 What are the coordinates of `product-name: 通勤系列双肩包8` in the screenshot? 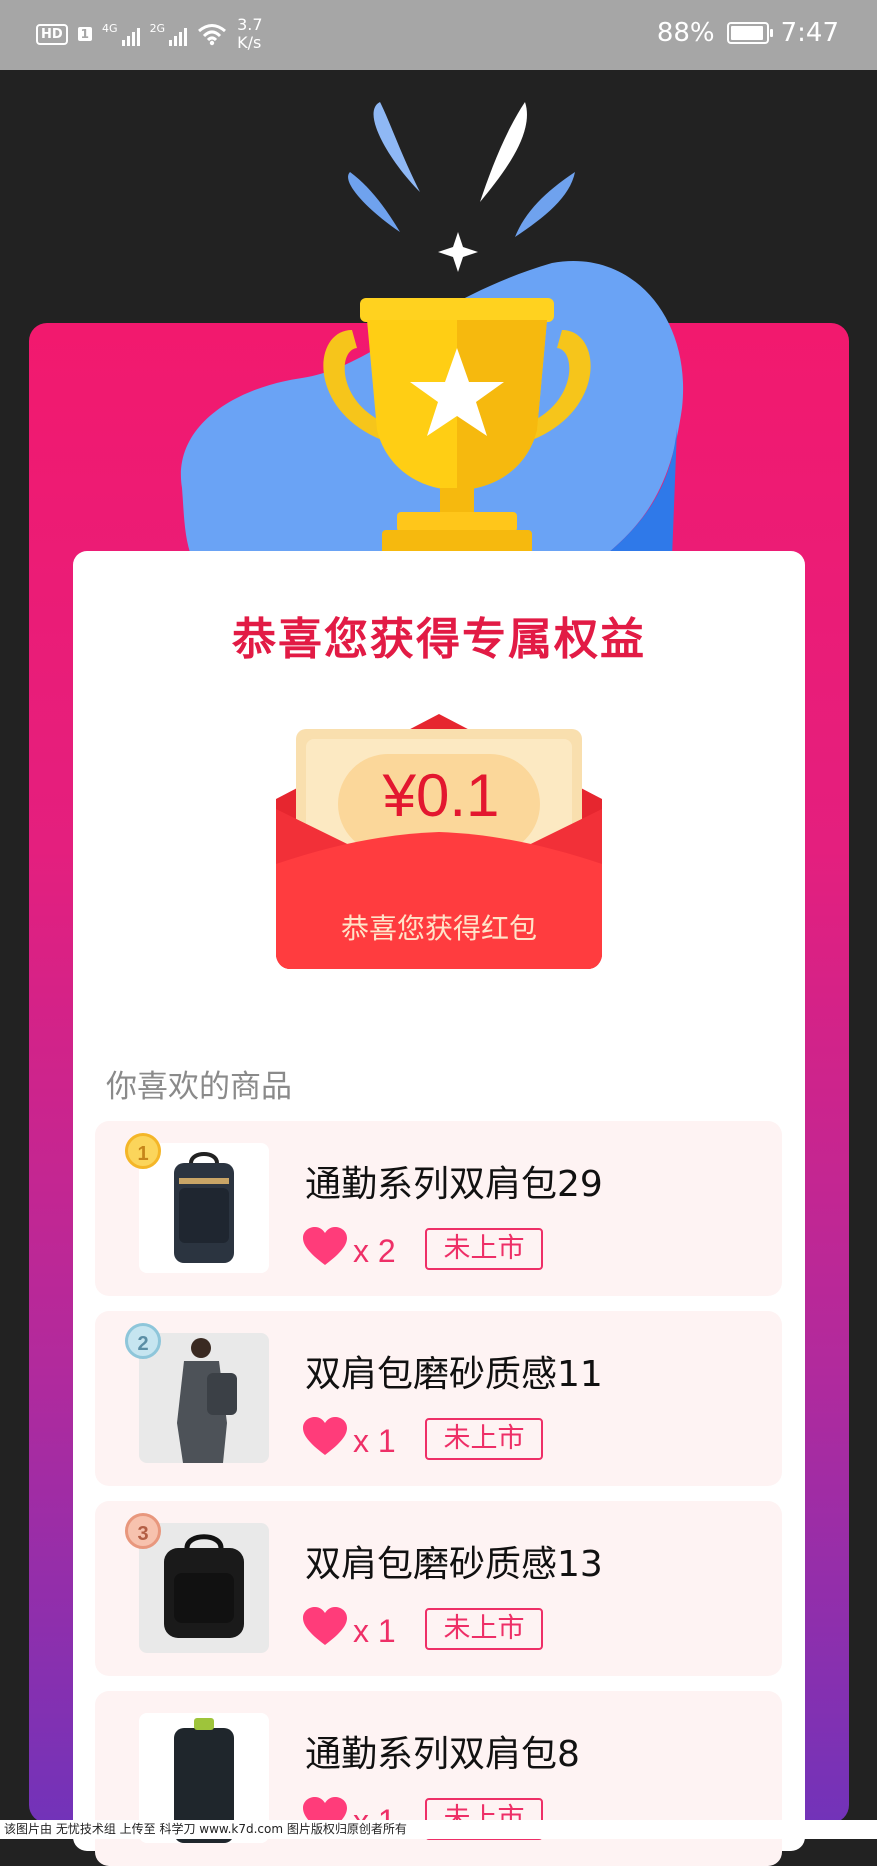 It's located at (442, 1754).